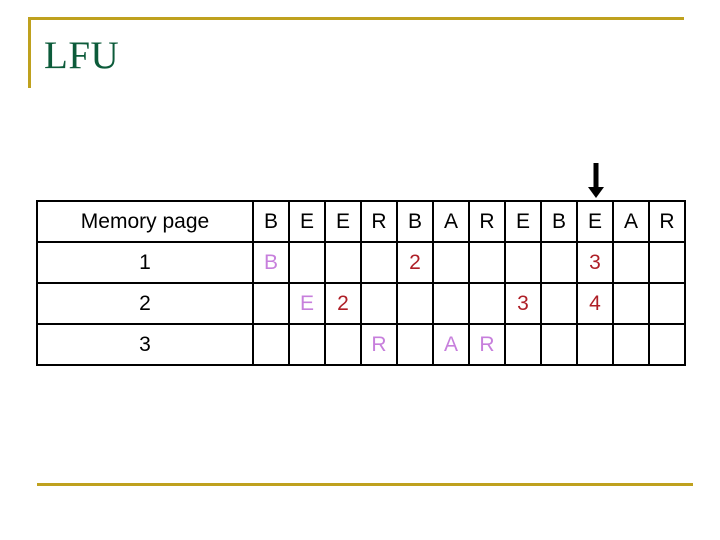  Describe the element at coordinates (145, 344) in the screenshot. I see `row-label: 3` at that location.